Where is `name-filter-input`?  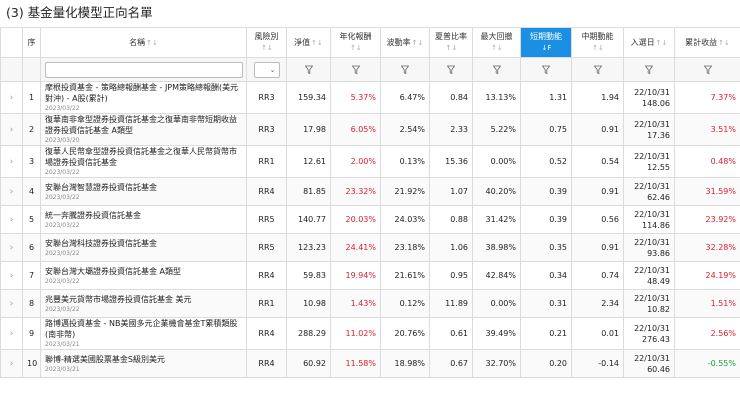 name-filter-input is located at coordinates (144, 69).